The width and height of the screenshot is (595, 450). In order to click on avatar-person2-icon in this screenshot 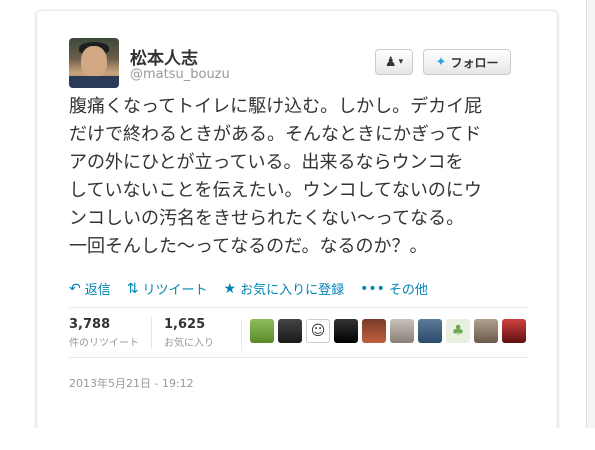, I will do `click(402, 331)`.